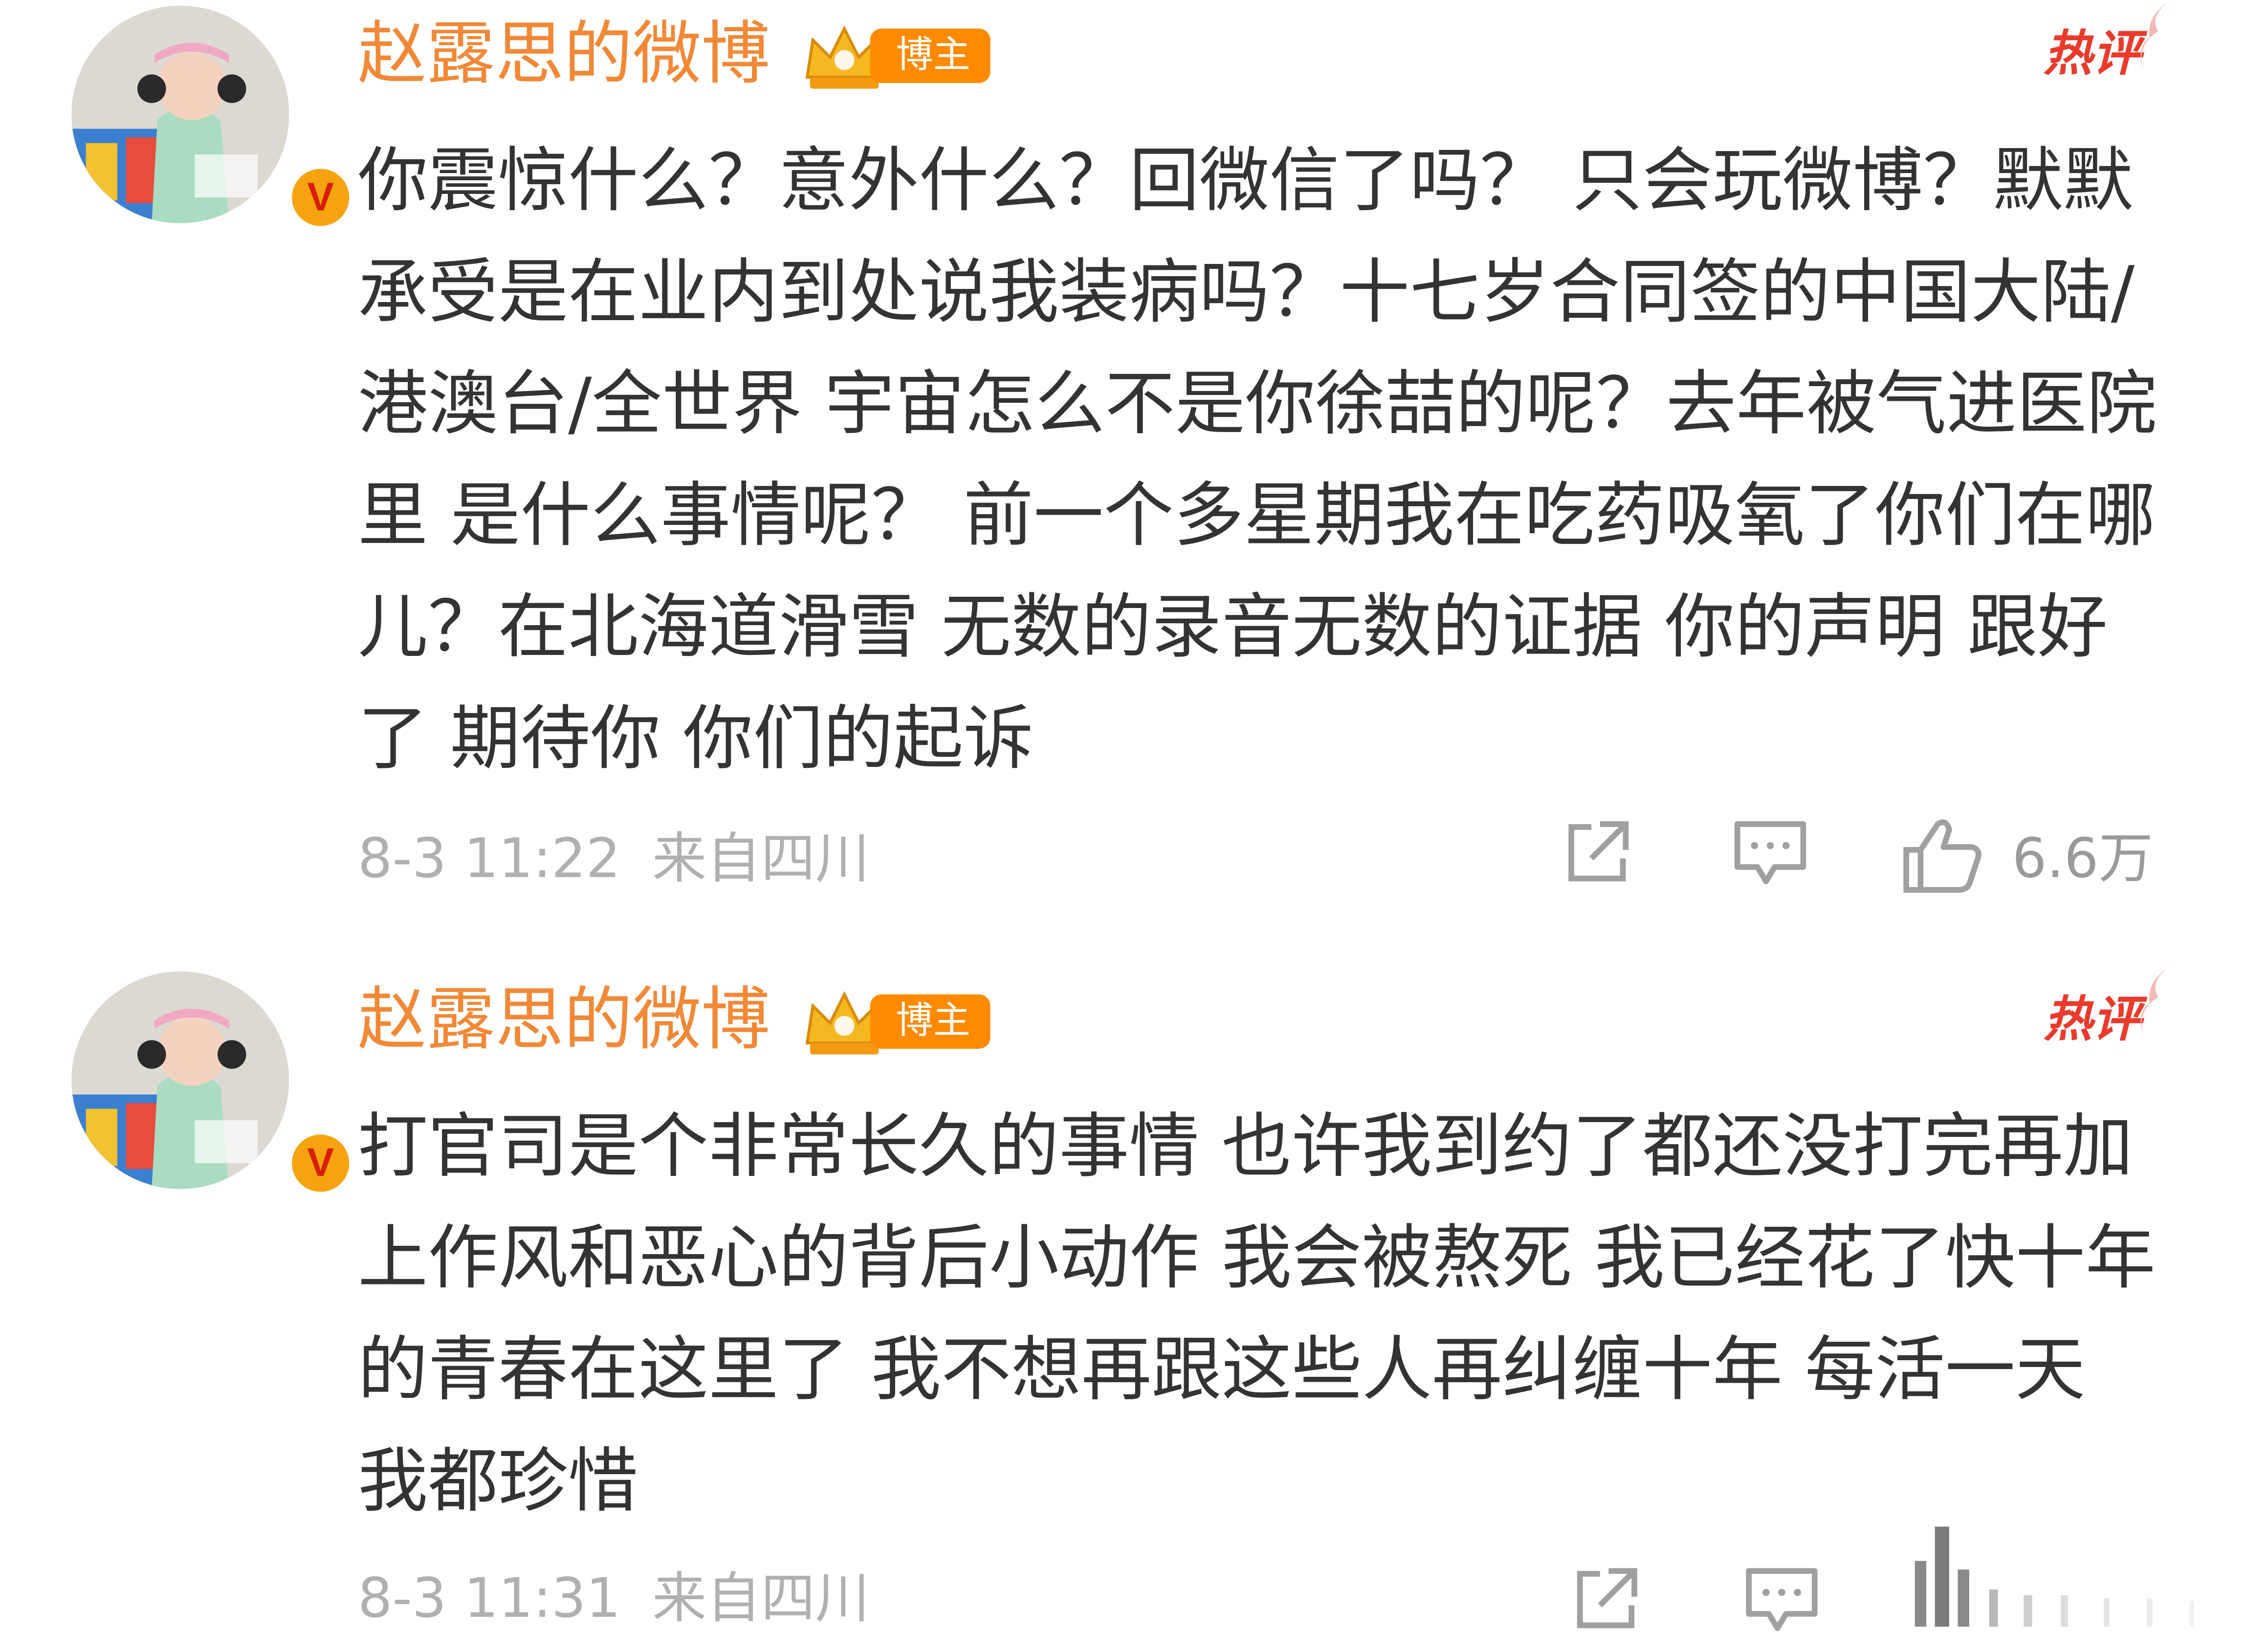 This screenshot has height=1652, width=2244. Describe the element at coordinates (1941, 856) in the screenshot. I see `like-icon` at that location.